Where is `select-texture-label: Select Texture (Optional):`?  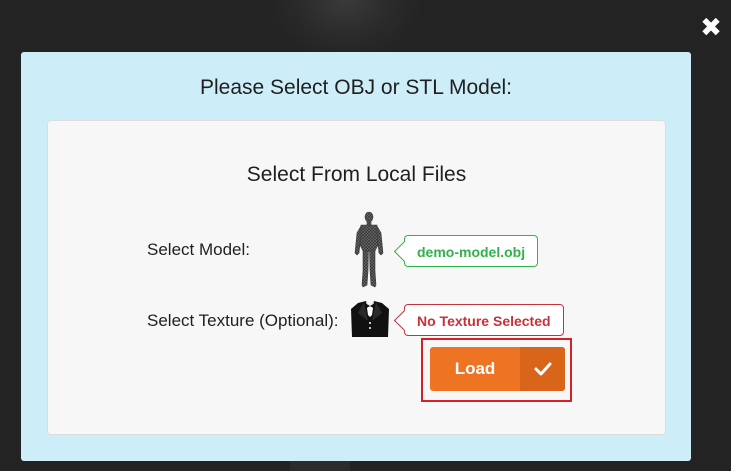
select-texture-label: Select Texture (Optional): is located at coordinates (243, 320).